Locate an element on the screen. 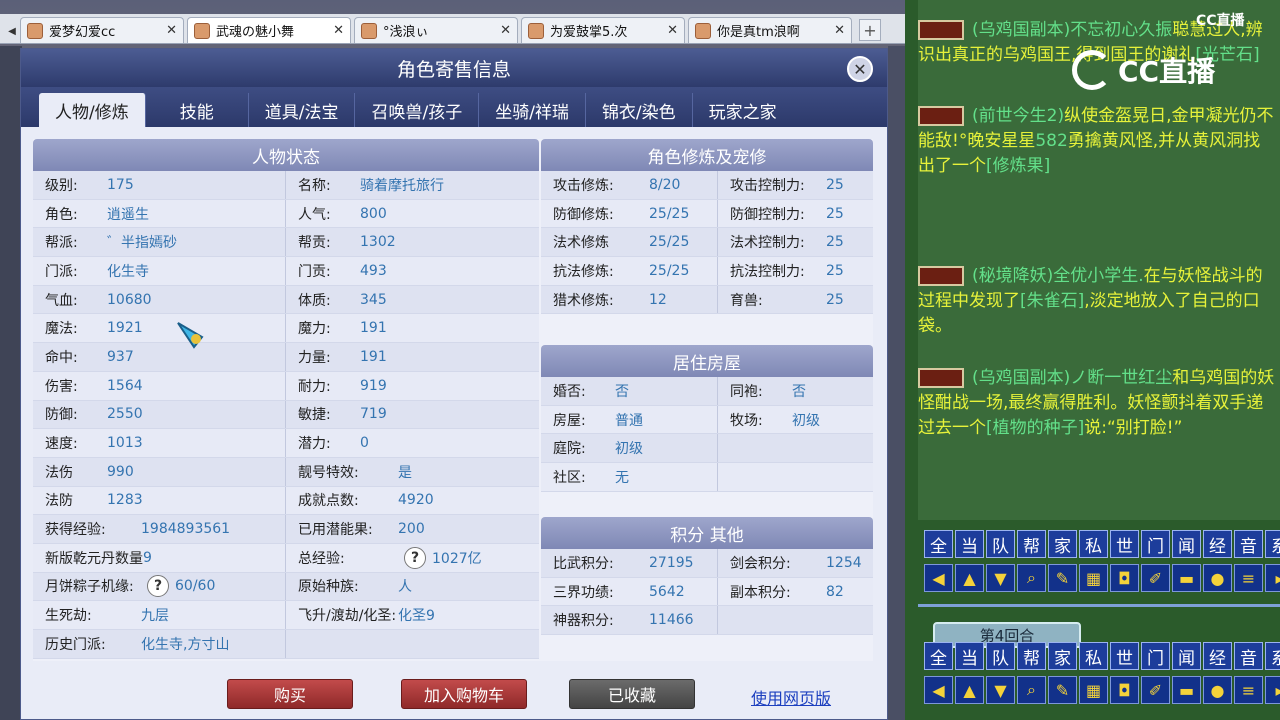 The height and width of the screenshot is (720, 1280). field-label: 帮贡: is located at coordinates (314, 243).